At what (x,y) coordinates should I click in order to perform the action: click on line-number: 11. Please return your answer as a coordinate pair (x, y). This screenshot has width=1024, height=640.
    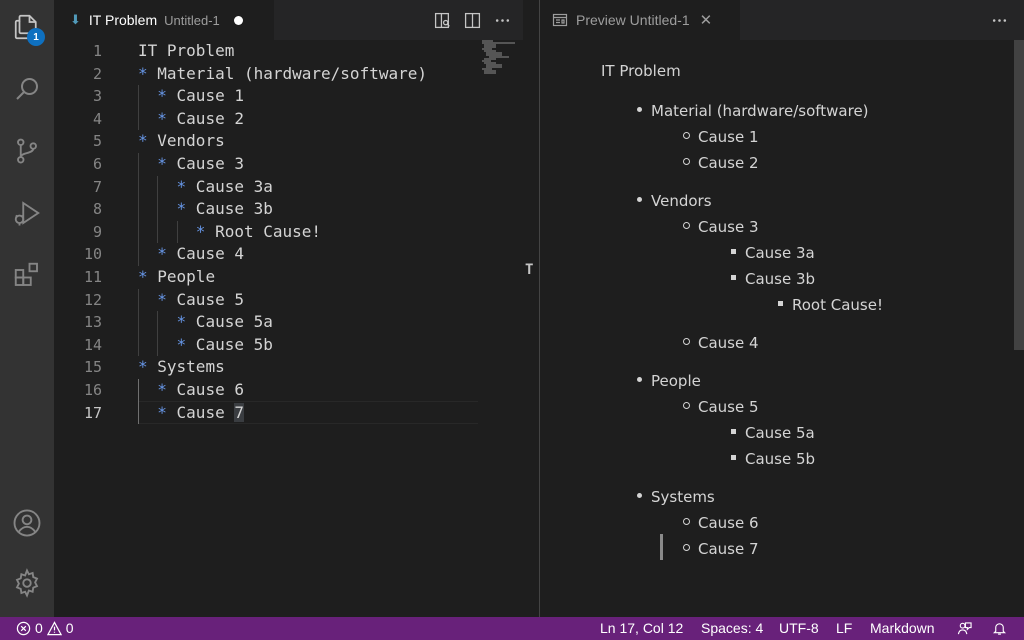
    Looking at the image, I should click on (81, 277).